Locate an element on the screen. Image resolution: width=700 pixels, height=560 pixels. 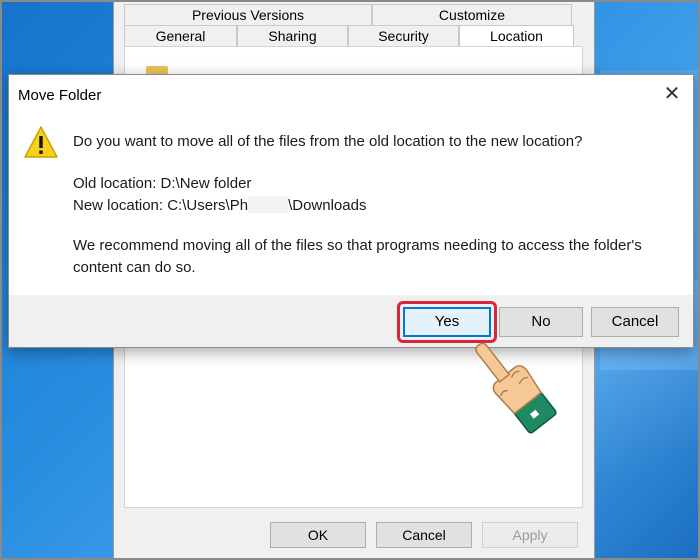
warning-icon is located at coordinates (41, 144).